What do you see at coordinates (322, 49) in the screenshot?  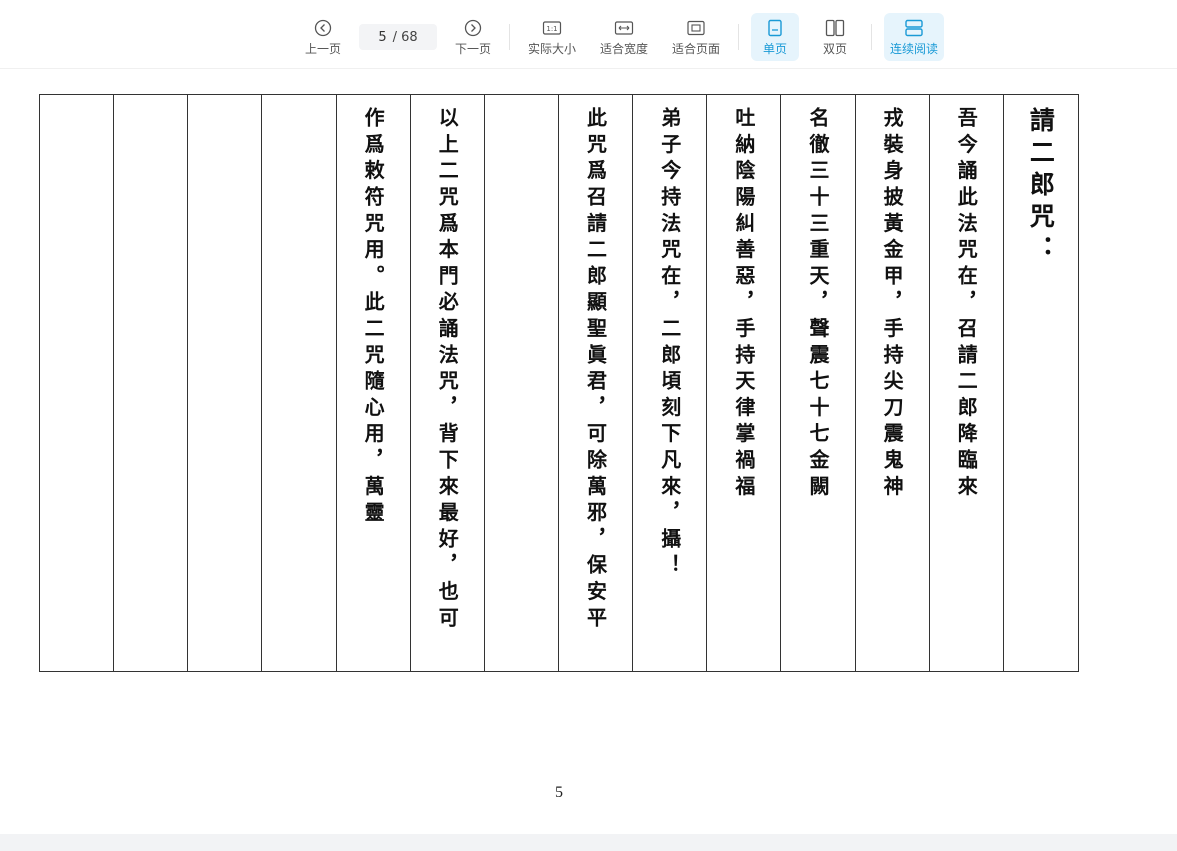 I see `prev-page-label: 上一页` at bounding box center [322, 49].